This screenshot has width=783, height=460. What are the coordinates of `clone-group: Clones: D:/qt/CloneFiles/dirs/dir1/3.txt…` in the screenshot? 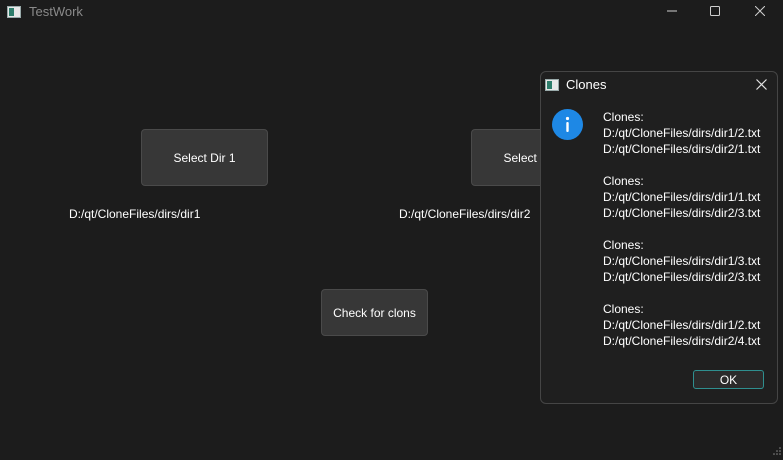 It's located at (690, 269).